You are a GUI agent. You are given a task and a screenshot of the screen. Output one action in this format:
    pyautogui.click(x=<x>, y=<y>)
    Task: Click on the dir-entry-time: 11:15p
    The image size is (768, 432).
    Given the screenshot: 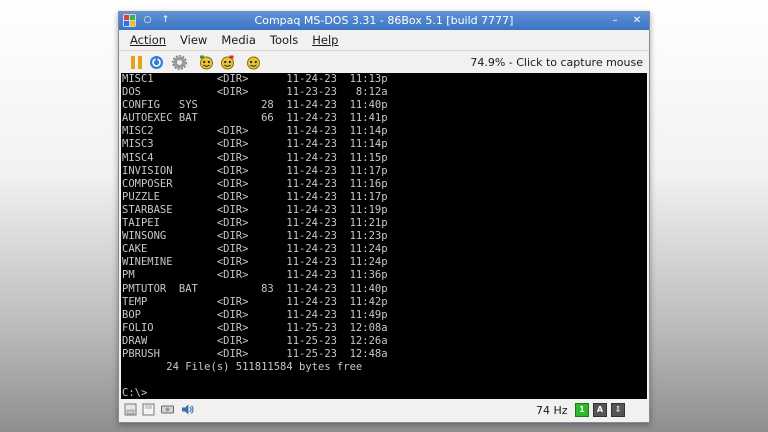 What is the action you would take?
    pyautogui.click(x=368, y=157)
    